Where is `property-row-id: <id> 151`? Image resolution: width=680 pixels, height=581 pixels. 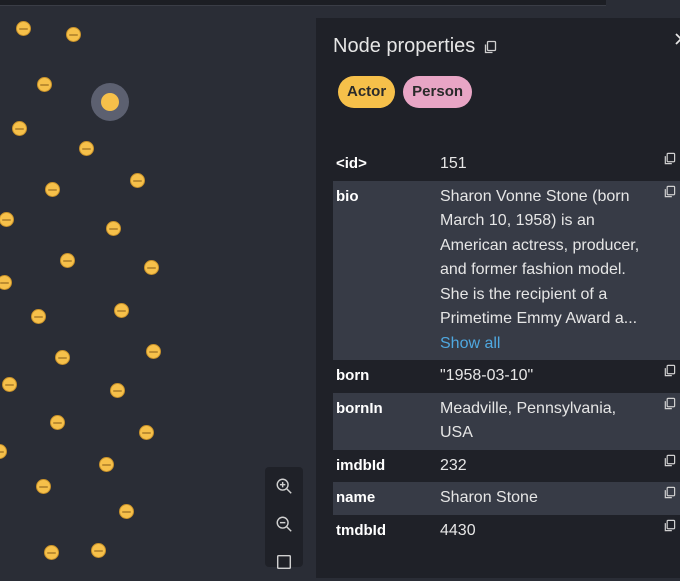 property-row-id: <id> 151 is located at coordinates (506, 164).